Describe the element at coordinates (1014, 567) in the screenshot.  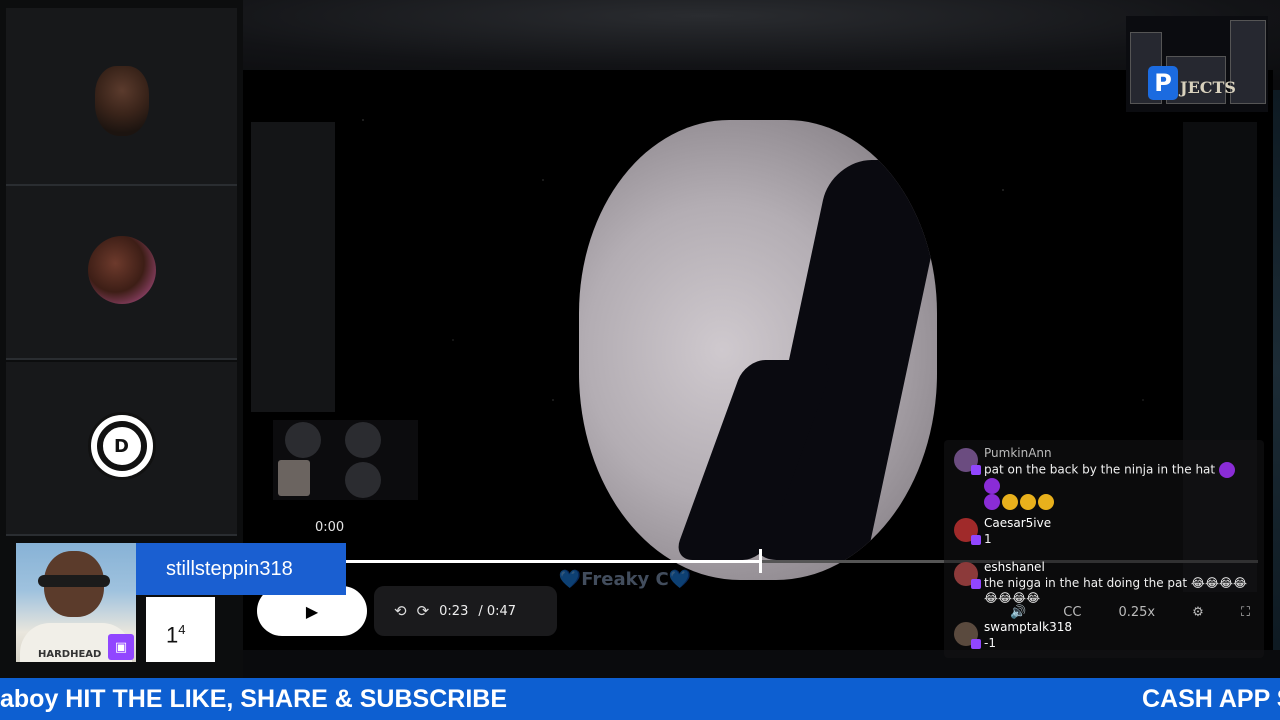
I see `chat-username: eshshanel` at that location.